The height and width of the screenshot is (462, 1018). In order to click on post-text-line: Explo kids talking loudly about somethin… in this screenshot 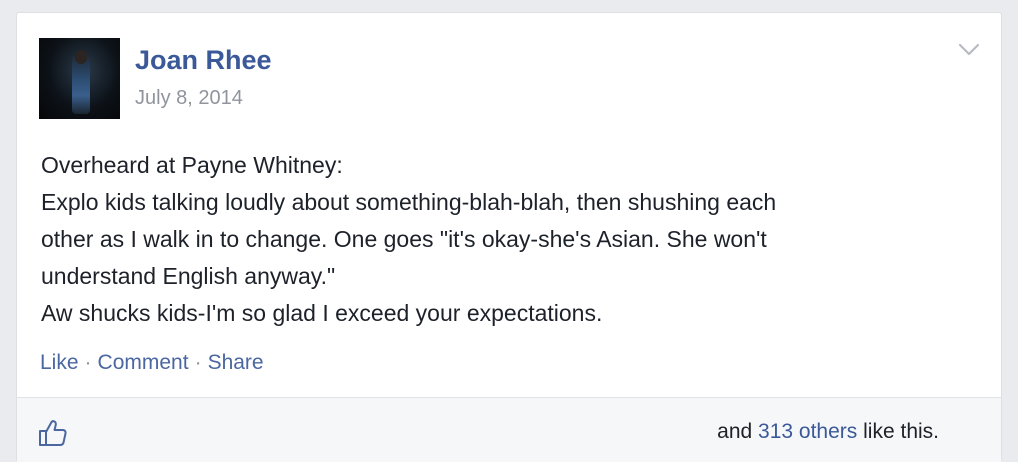, I will do `click(409, 202)`.